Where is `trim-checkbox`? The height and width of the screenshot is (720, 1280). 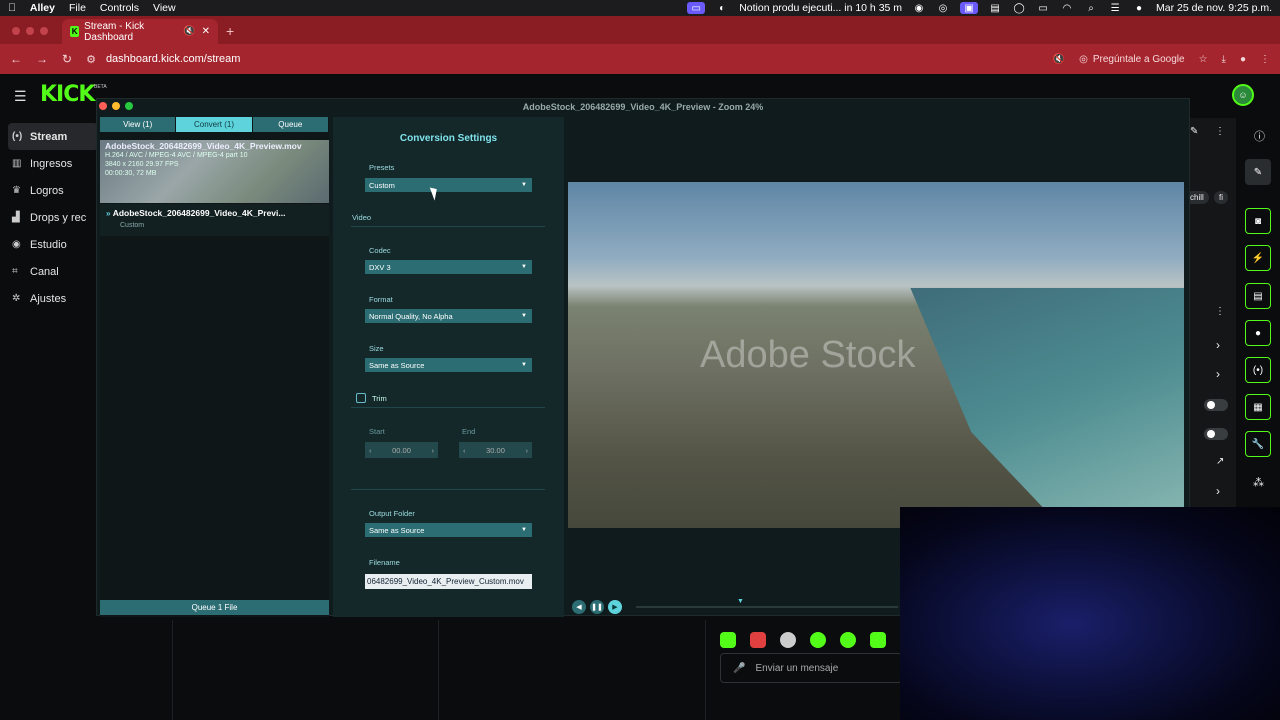
trim-checkbox is located at coordinates (361, 398).